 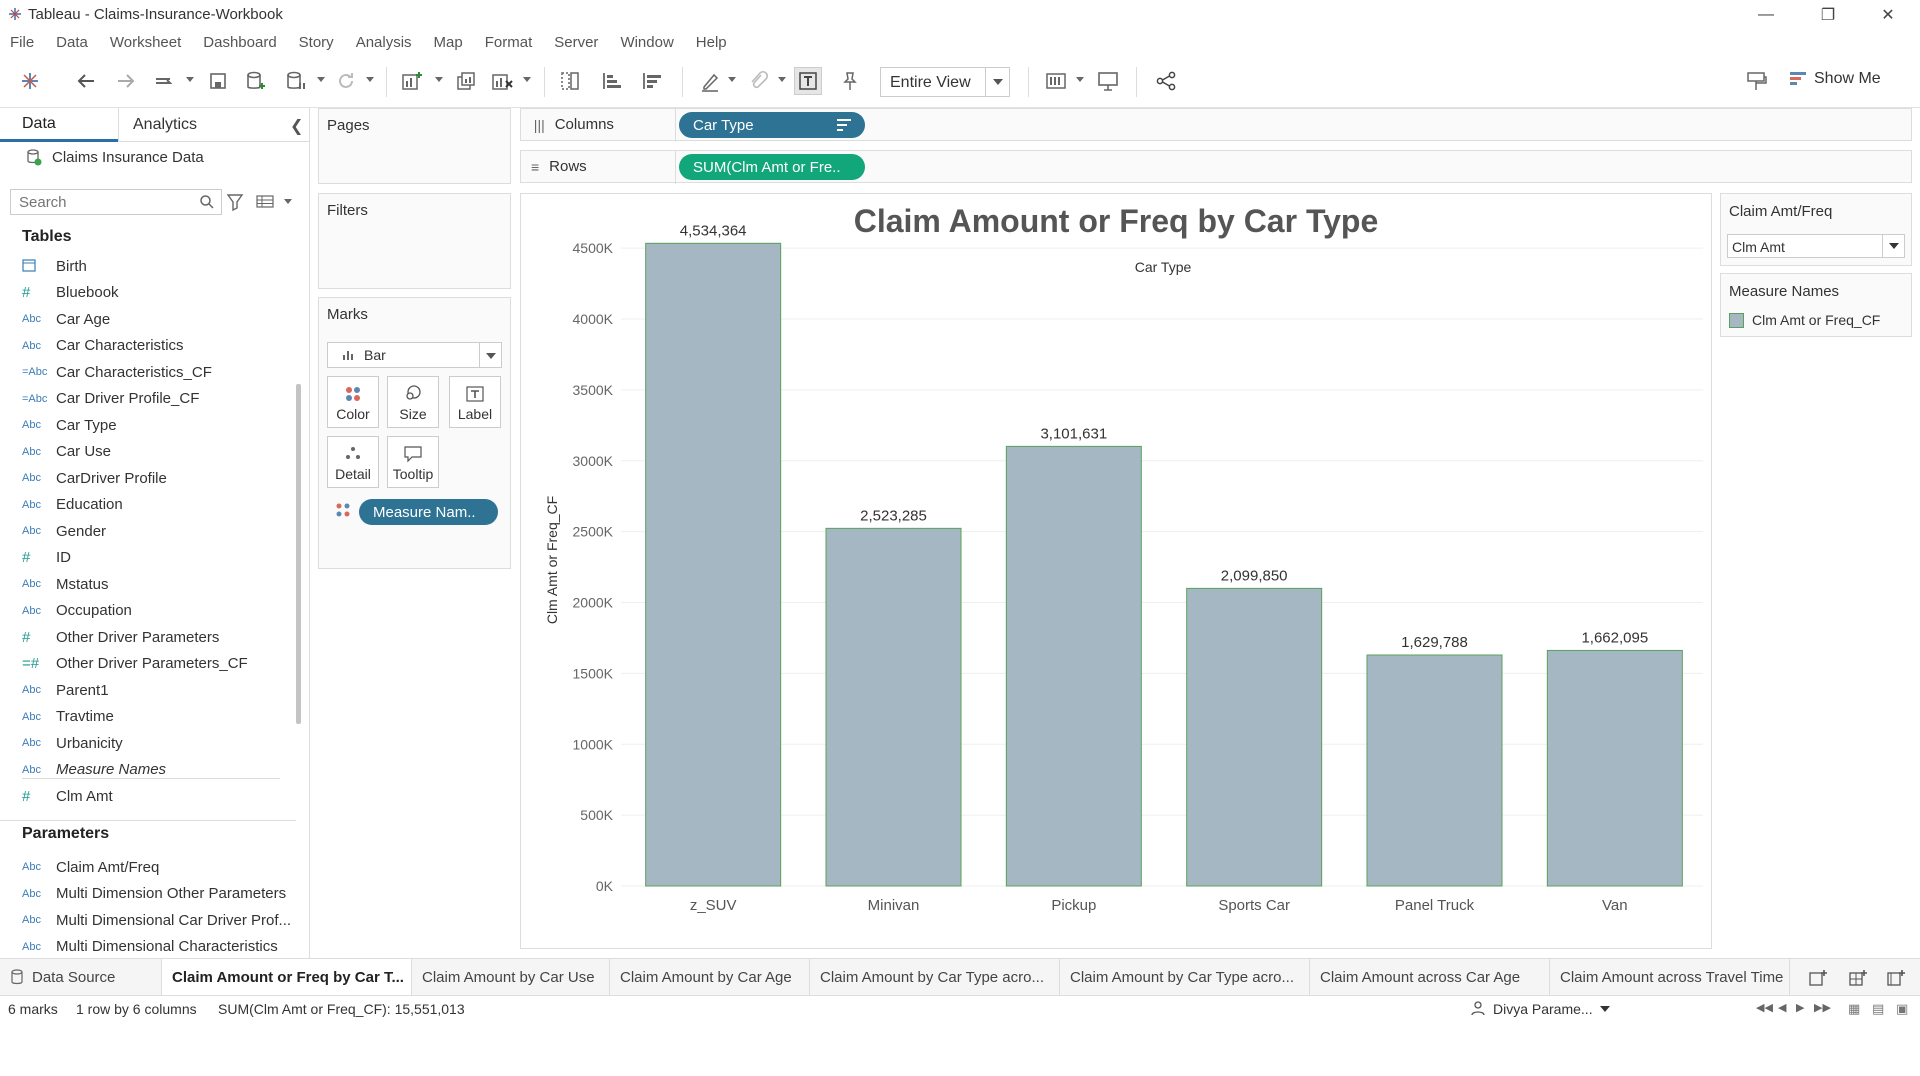 I want to click on menu-file: File, so click(x=22, y=42).